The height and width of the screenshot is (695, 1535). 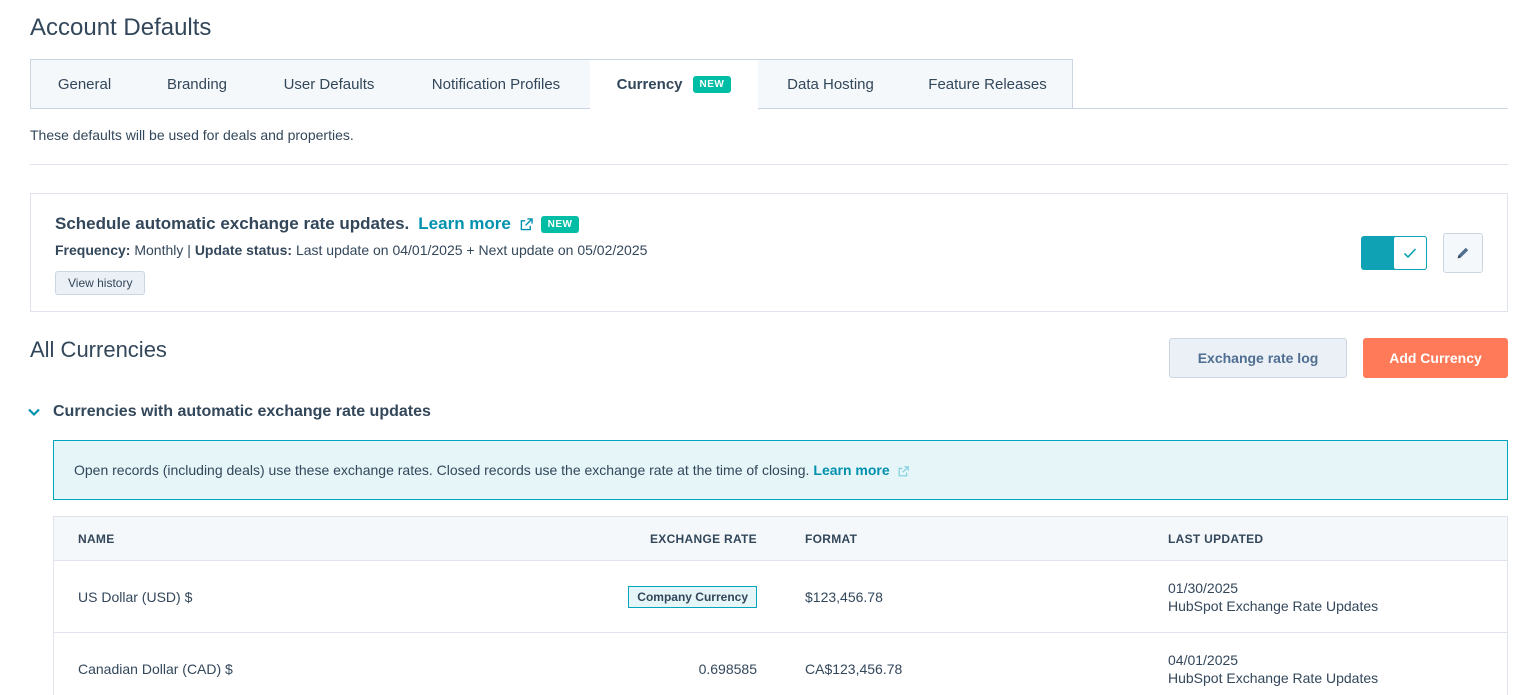 I want to click on frequency-label: Frequency:, so click(x=93, y=250).